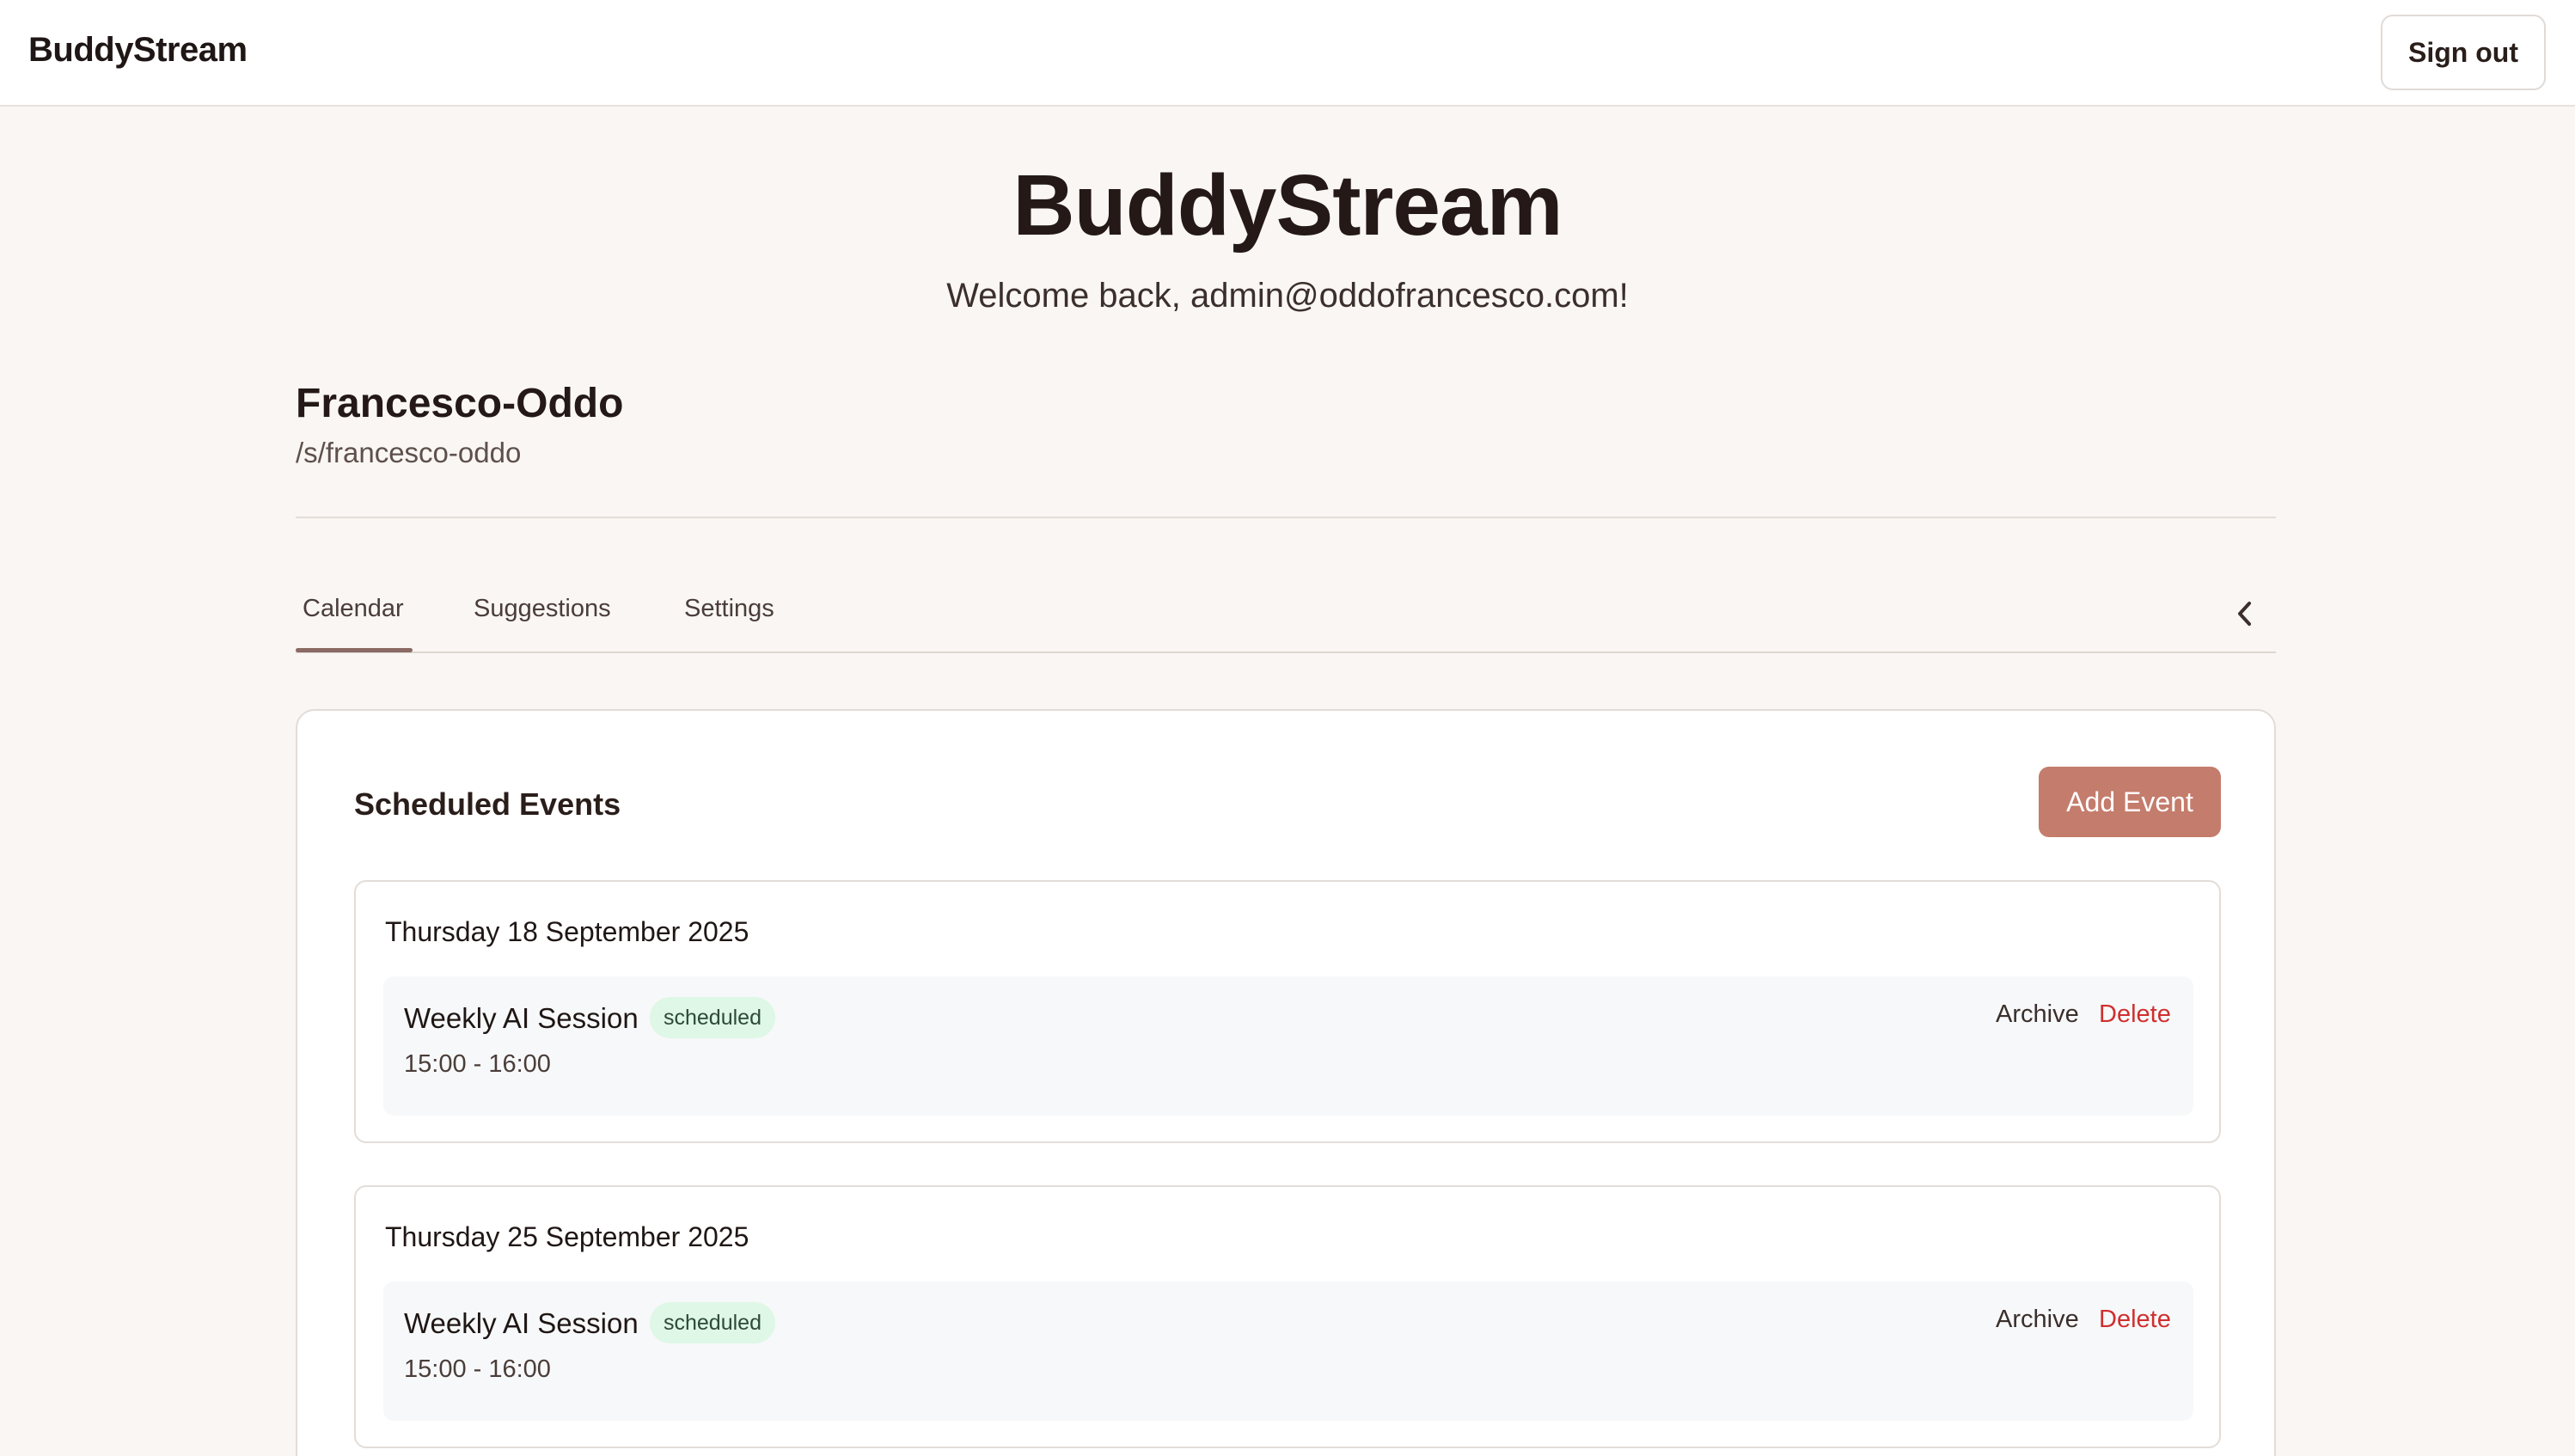 The width and height of the screenshot is (2575, 1456). What do you see at coordinates (1287, 205) in the screenshot?
I see `page-title: BuddyStream` at bounding box center [1287, 205].